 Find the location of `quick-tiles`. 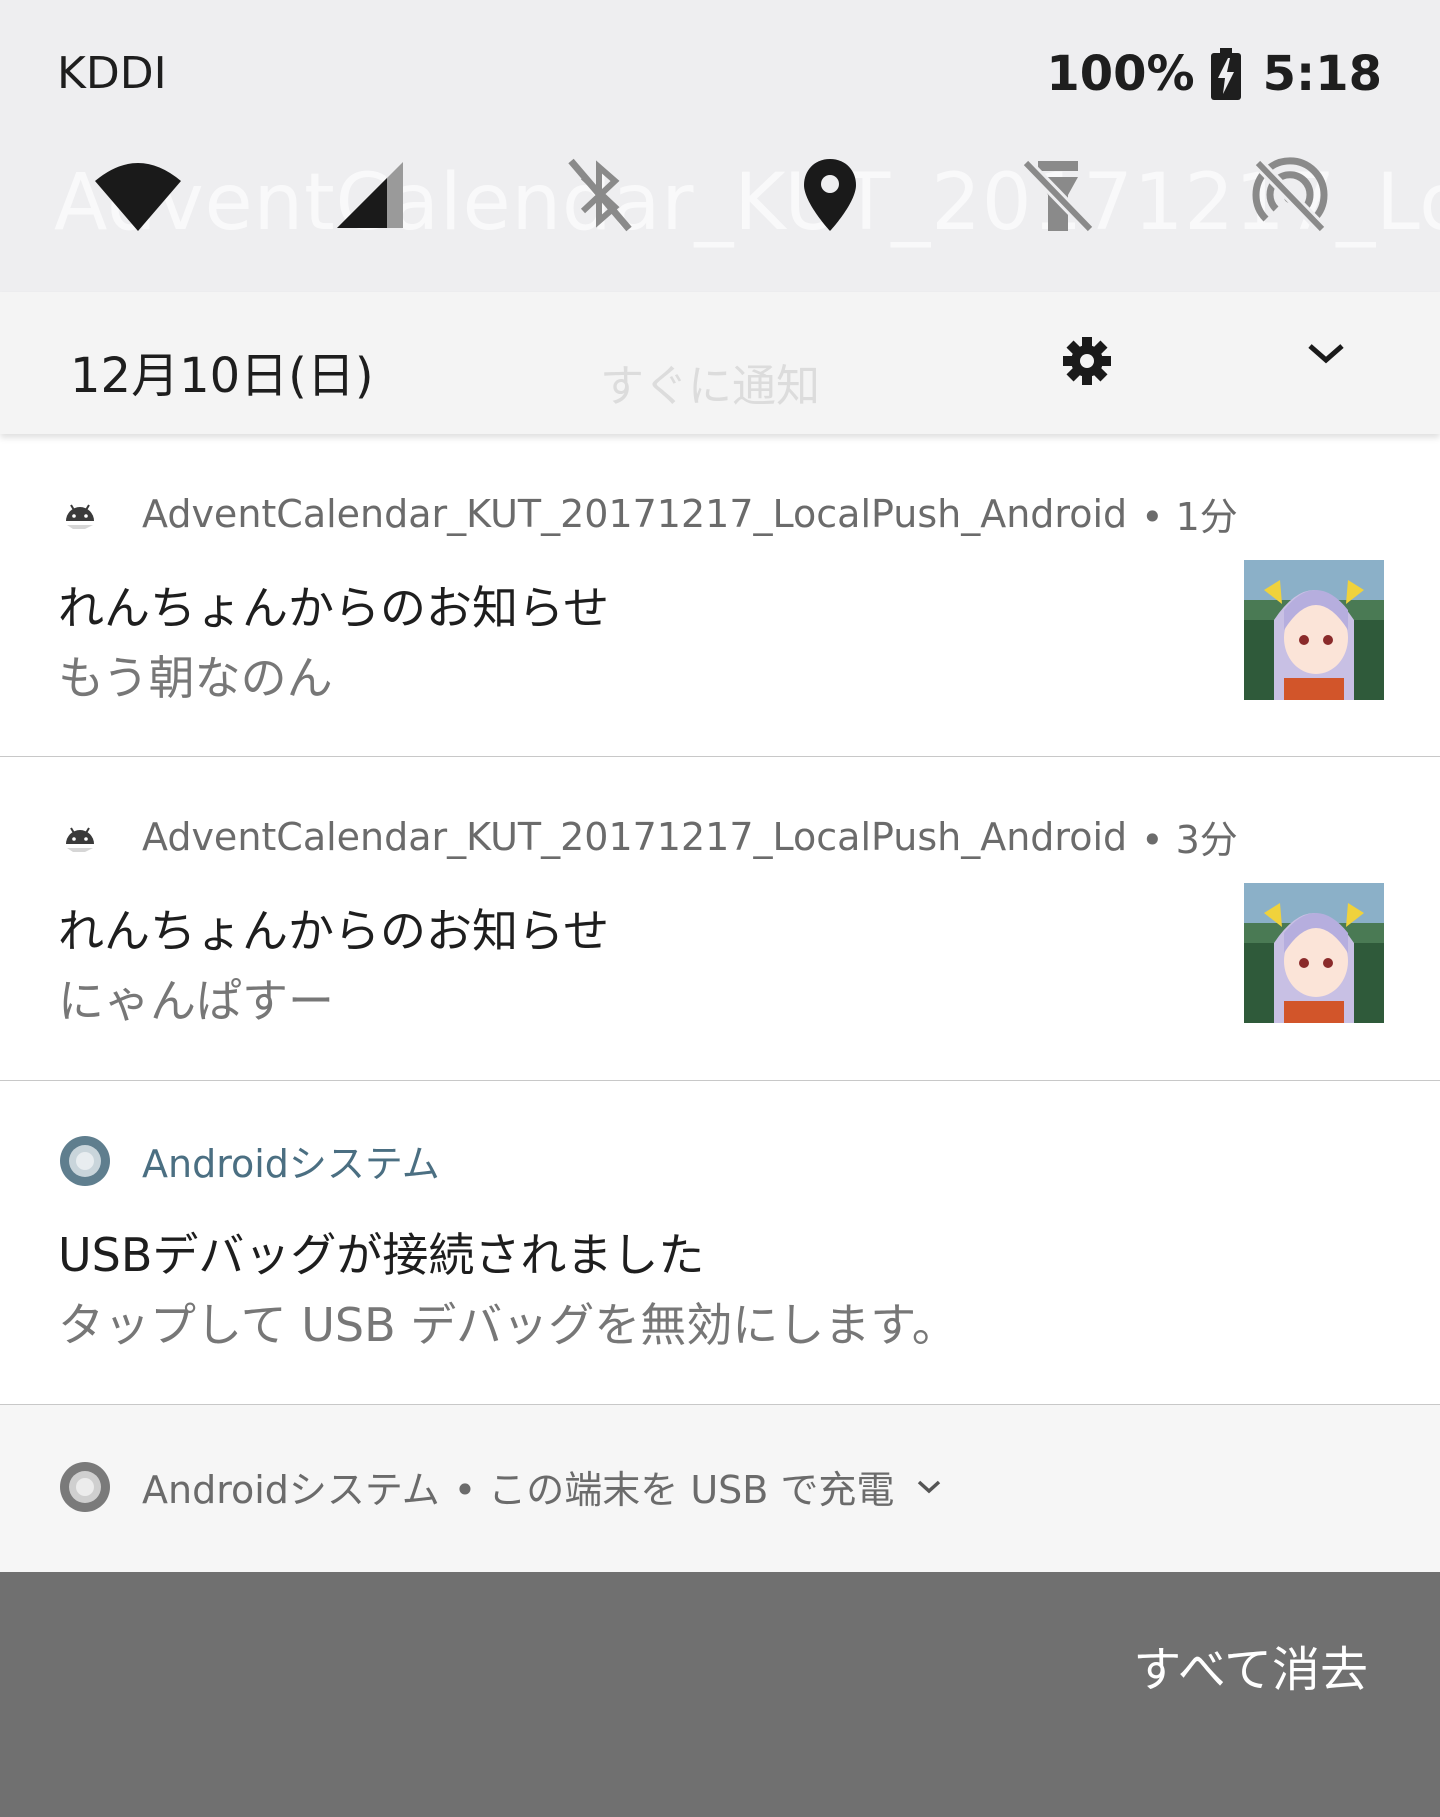

quick-tiles is located at coordinates (720, 195).